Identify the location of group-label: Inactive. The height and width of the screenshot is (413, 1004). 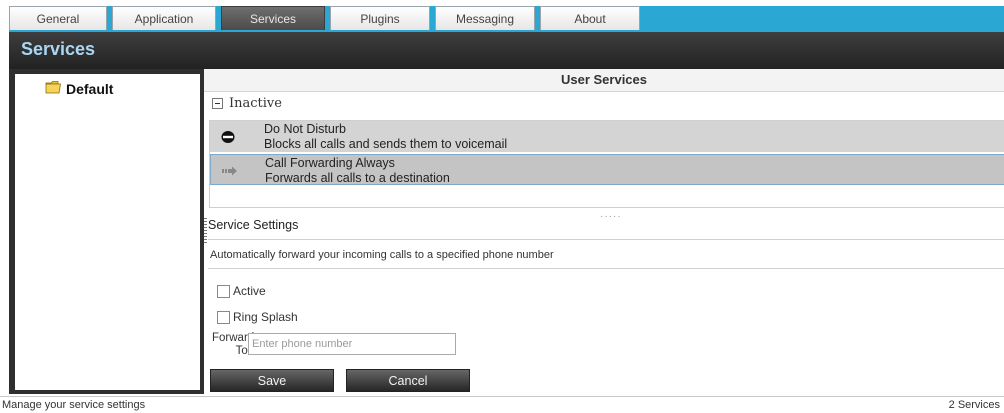
(255, 103).